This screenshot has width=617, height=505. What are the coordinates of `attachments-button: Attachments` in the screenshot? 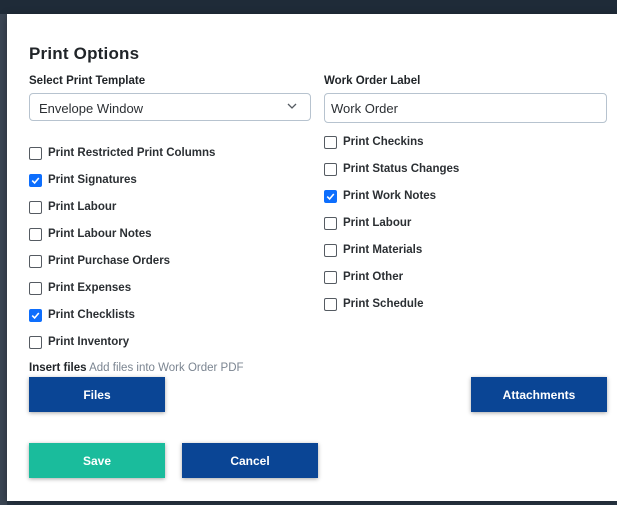 It's located at (539, 394).